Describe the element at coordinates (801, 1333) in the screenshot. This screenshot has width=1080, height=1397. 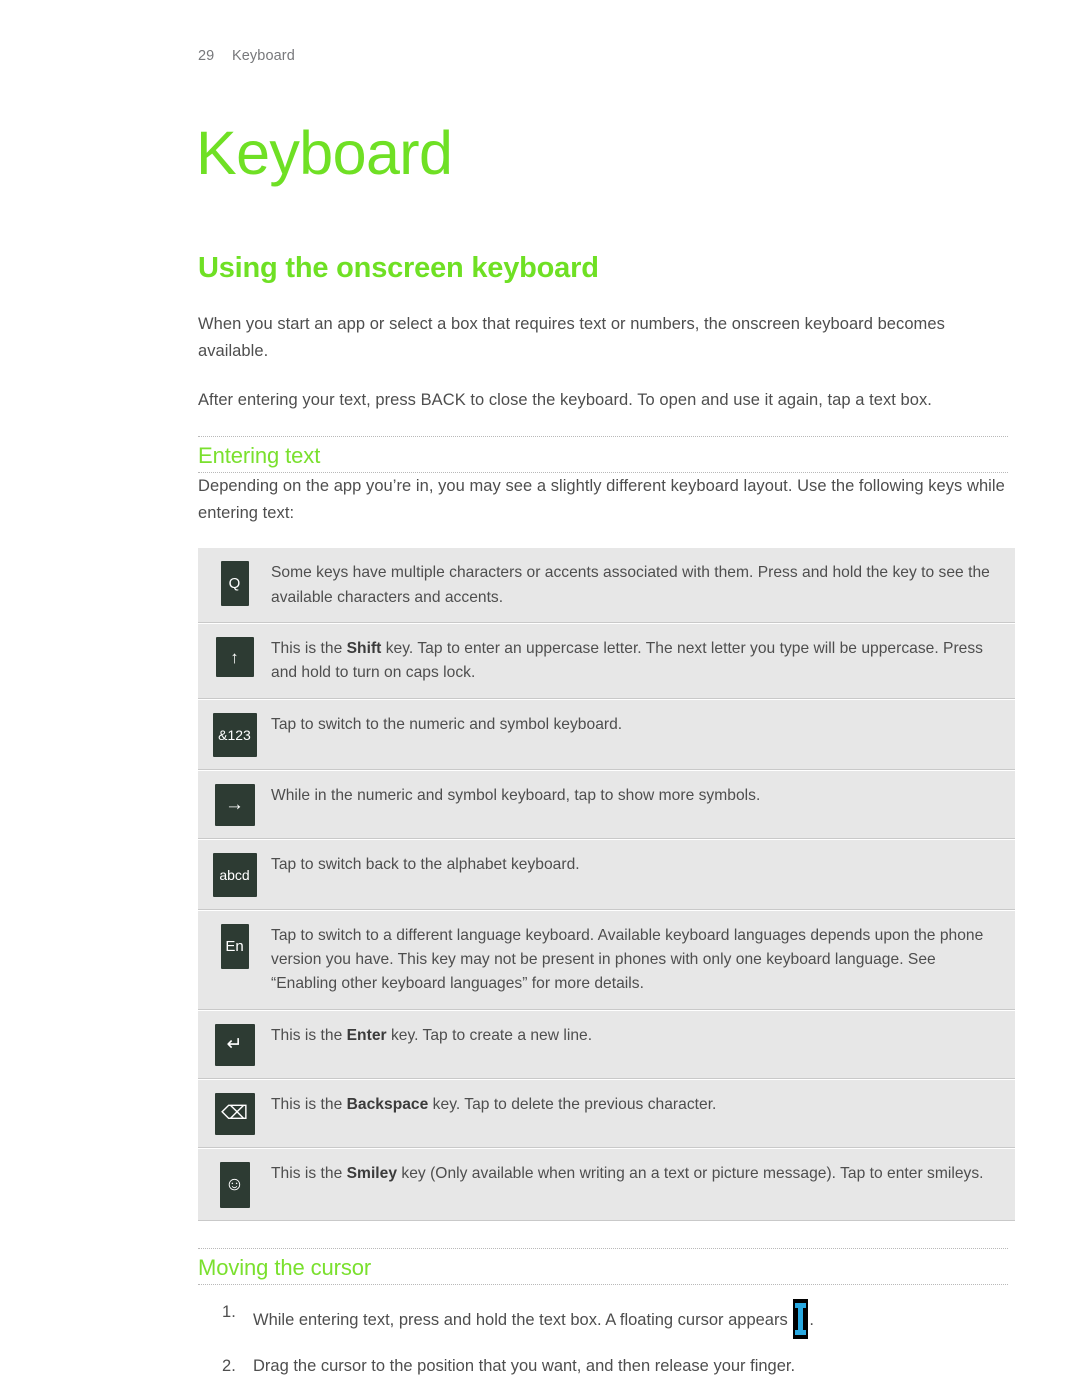
I see `cursor-beam-bottom` at that location.